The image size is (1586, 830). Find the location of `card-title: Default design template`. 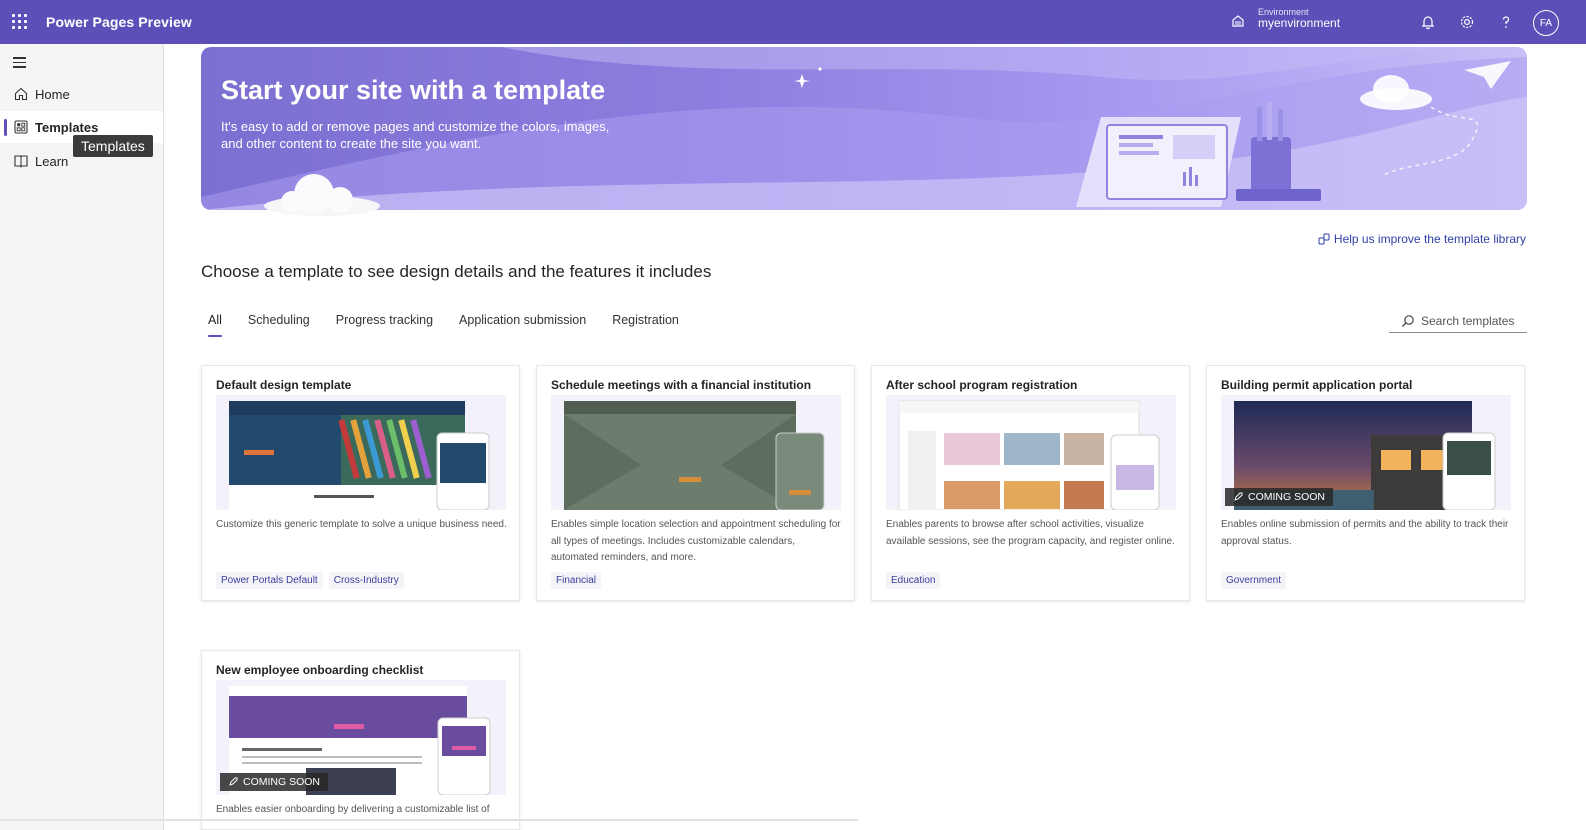

card-title: Default design template is located at coordinates (284, 385).